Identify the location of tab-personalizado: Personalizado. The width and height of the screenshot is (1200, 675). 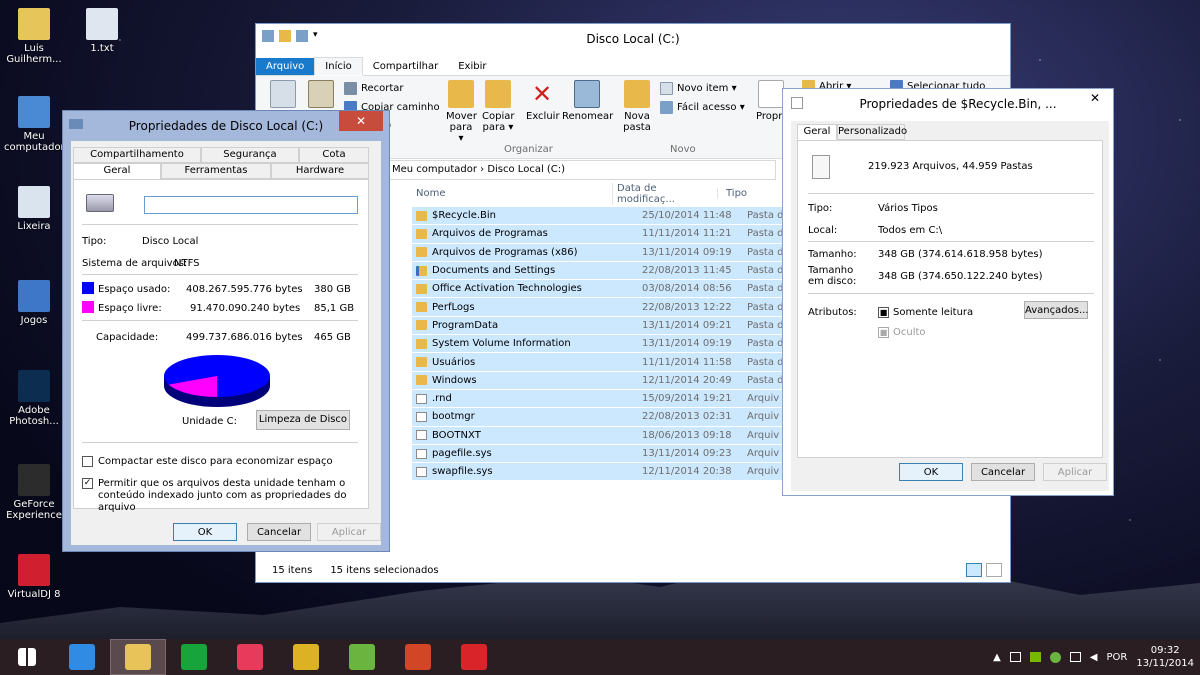
(872, 132).